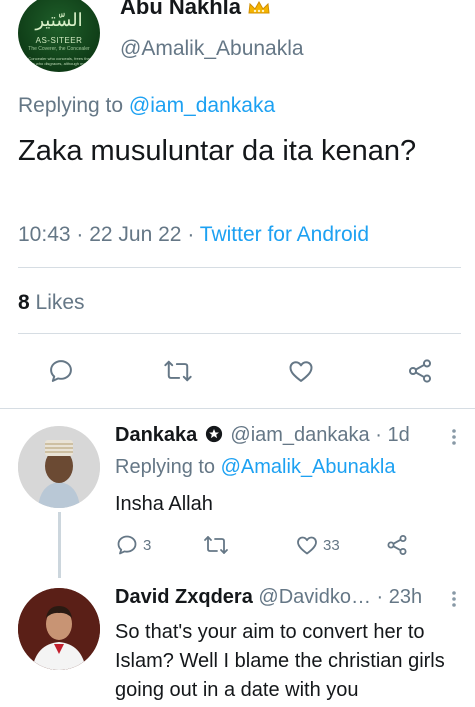 This screenshot has width=475, height=707. What do you see at coordinates (299, 435) in the screenshot?
I see `reply-author-handle: @iam_dankaka` at bounding box center [299, 435].